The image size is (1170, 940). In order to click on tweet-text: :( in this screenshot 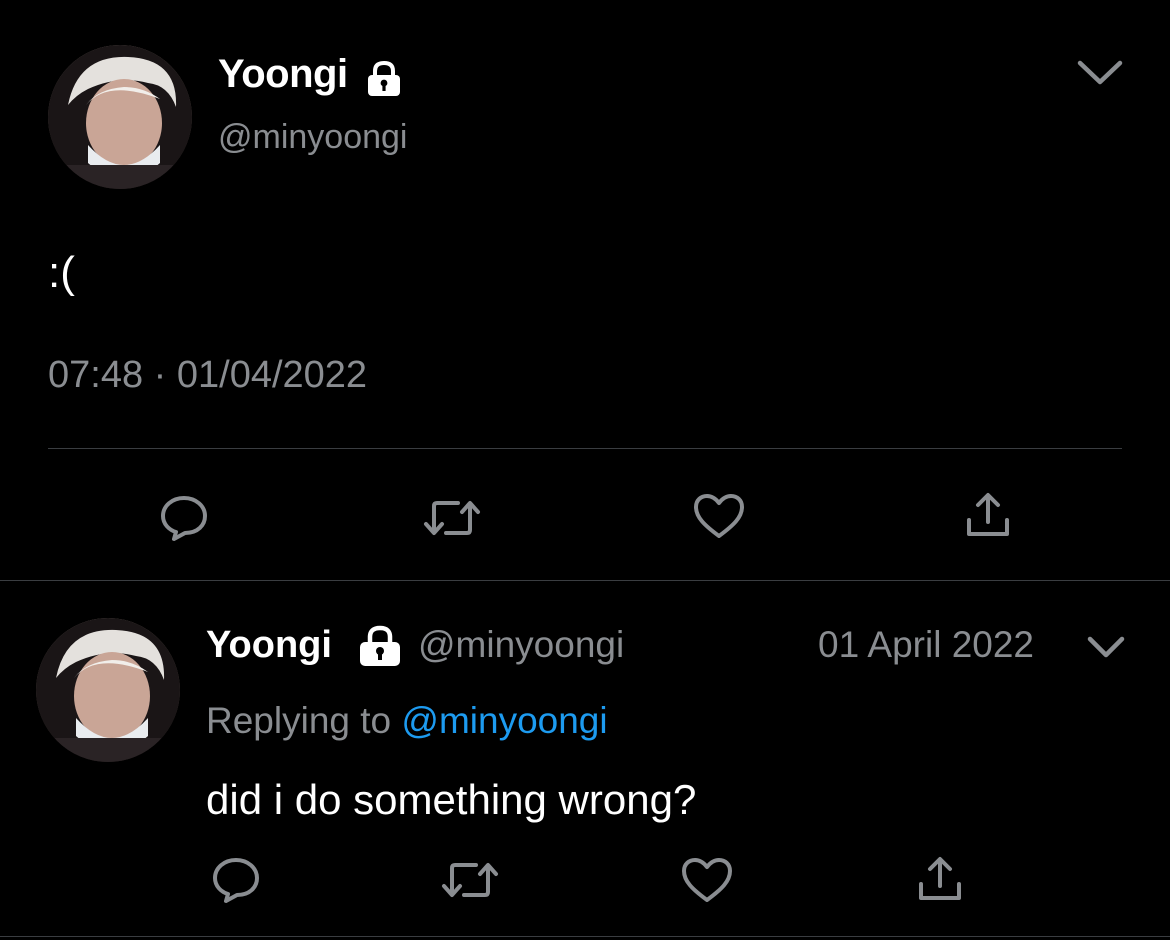, I will do `click(61, 272)`.